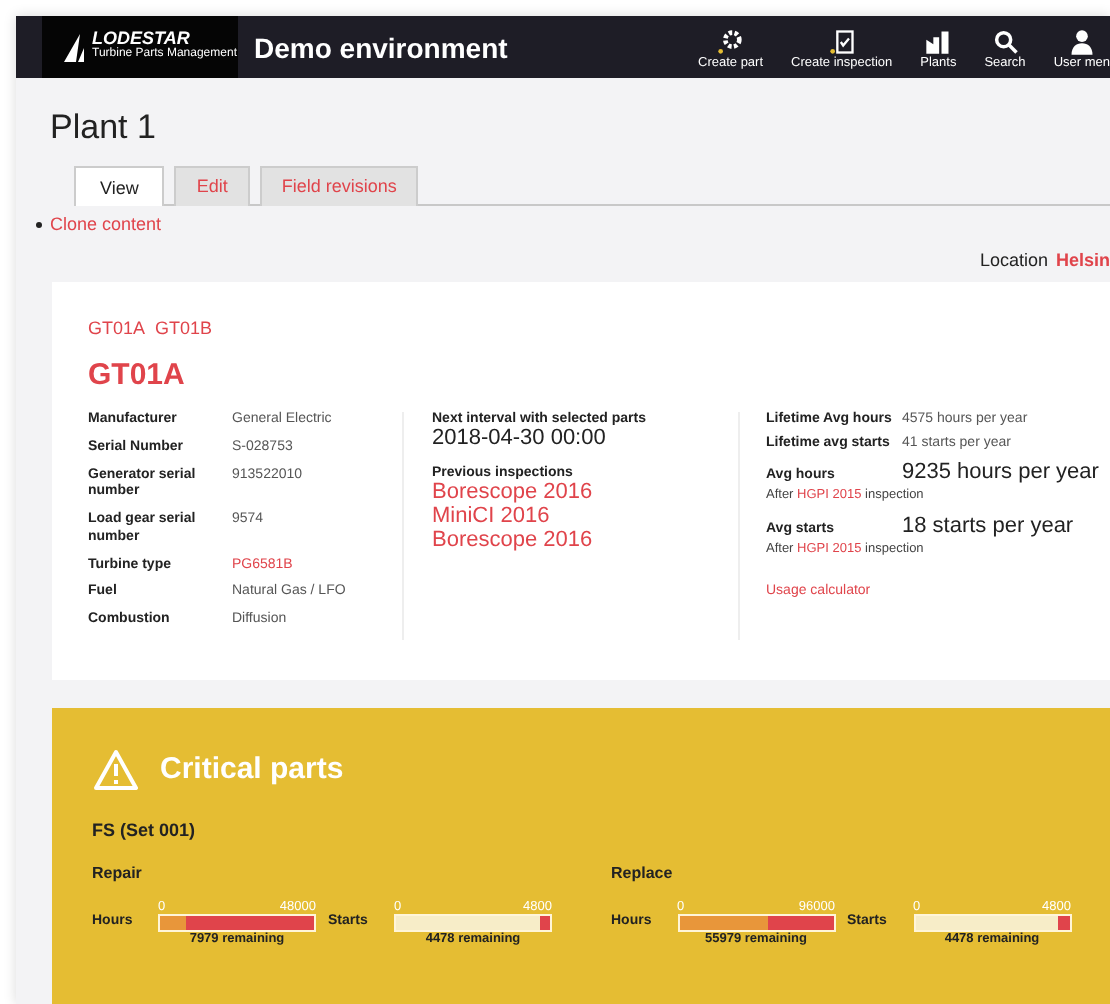 This screenshot has width=1110, height=1004. What do you see at coordinates (339, 186) in the screenshot?
I see `tab: Field revisions` at bounding box center [339, 186].